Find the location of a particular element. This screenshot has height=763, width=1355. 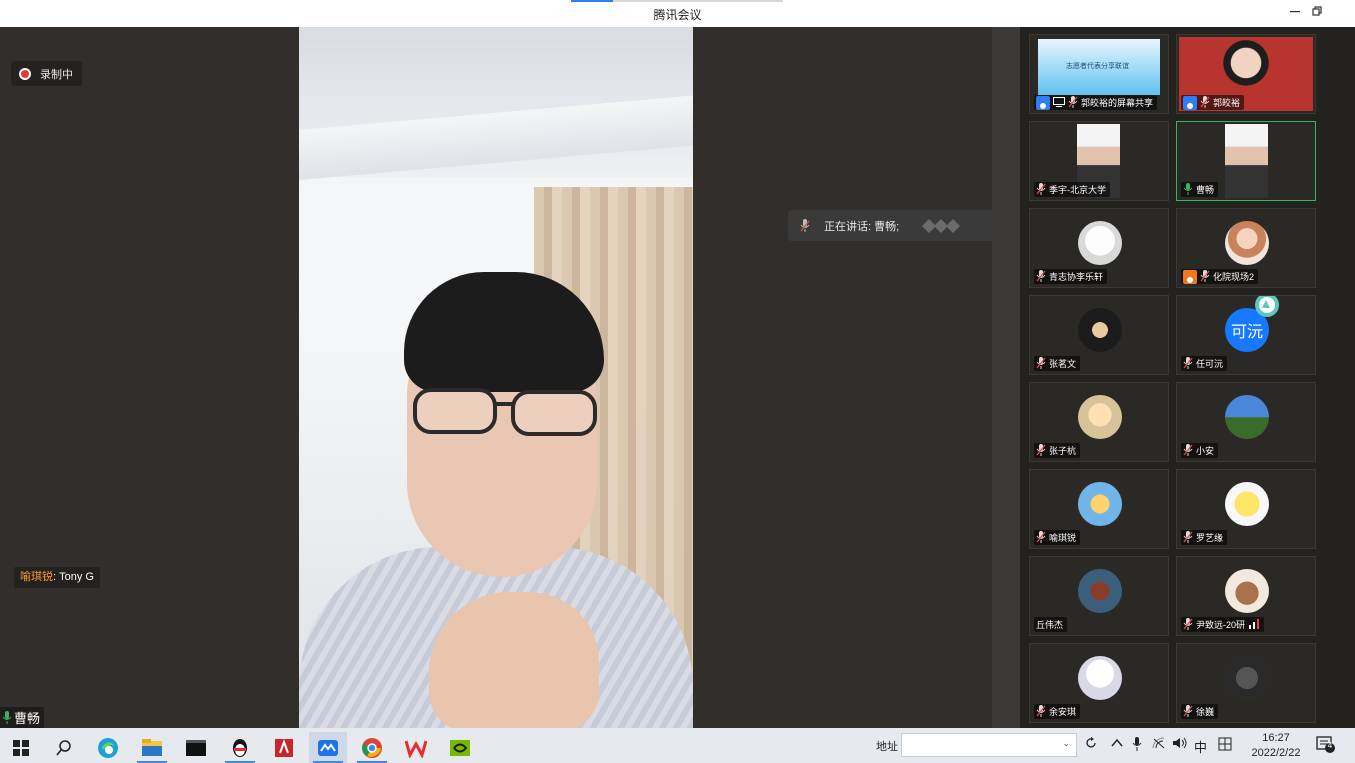

screen-share-preview: 志愿者代表分享联谊 is located at coordinates (1099, 67).